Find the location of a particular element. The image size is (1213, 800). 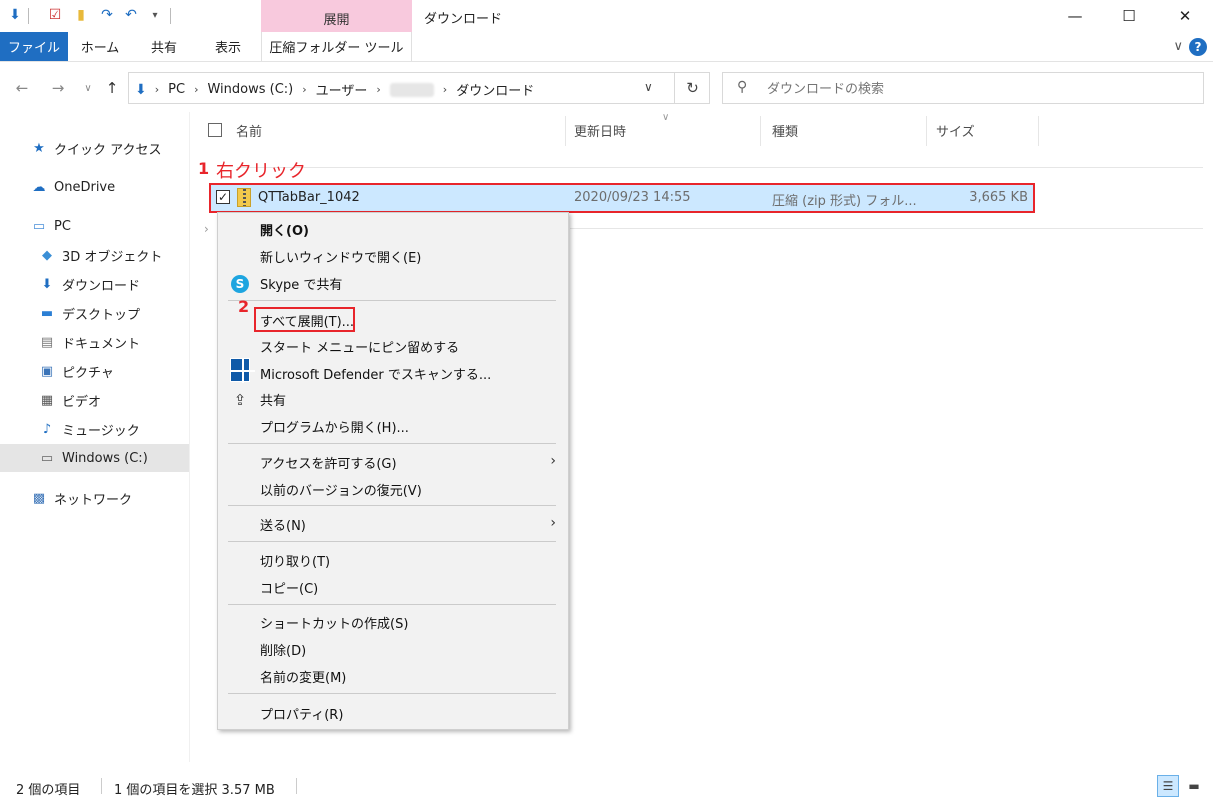

menu-item-restore-versions: 以前のバージョンの復元(V) is located at coordinates (393, 489).